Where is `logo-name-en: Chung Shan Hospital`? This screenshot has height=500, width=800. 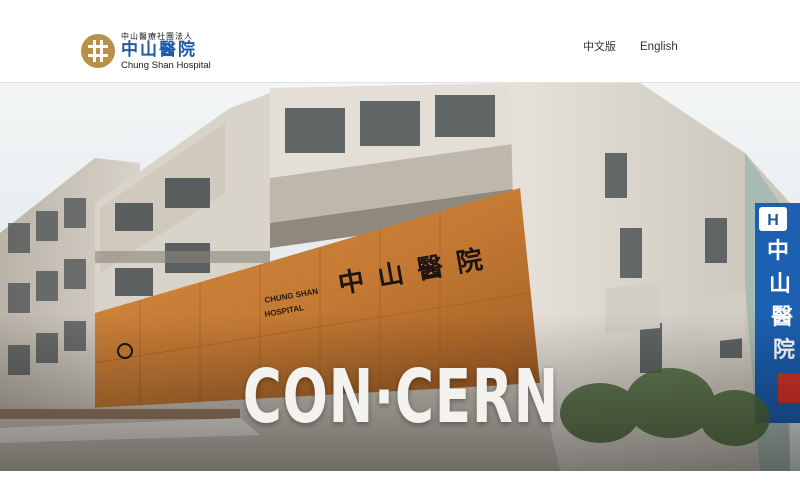
logo-name-en: Chung Shan Hospital is located at coordinates (166, 65).